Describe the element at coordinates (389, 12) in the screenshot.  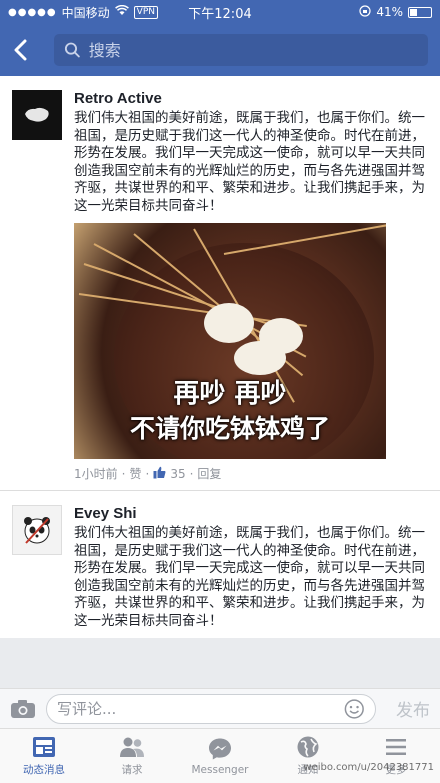
I see `battery-percent: 41%` at that location.